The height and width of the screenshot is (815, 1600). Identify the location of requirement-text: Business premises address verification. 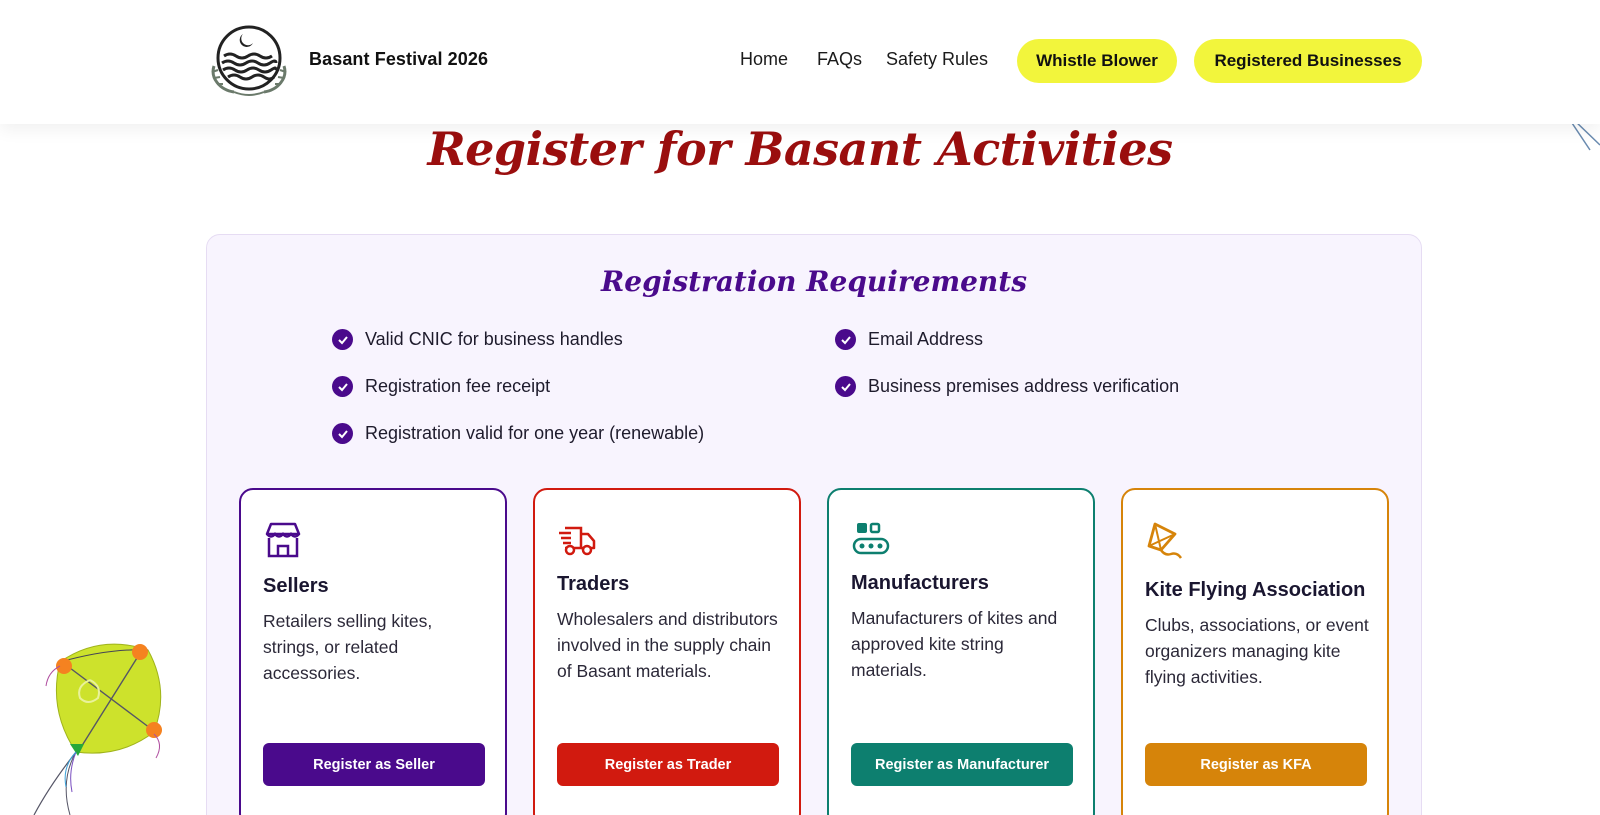
(1024, 386).